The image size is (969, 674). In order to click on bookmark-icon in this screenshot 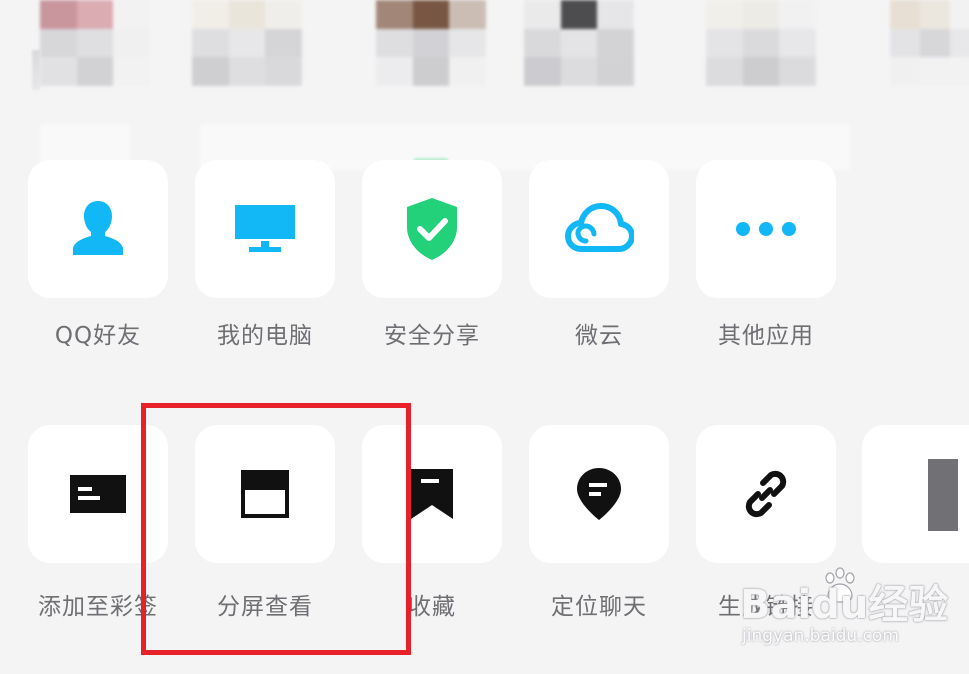, I will do `click(432, 494)`.